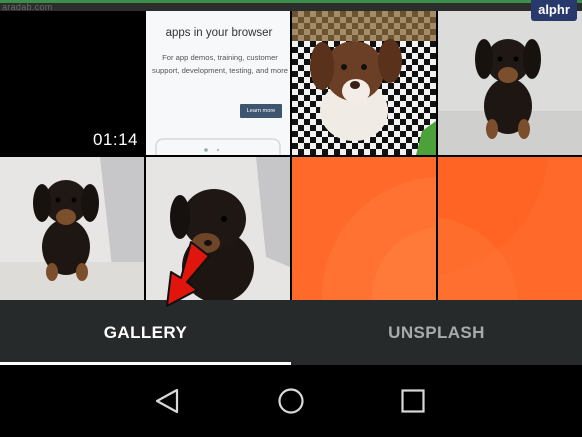 This screenshot has height=437, width=582. Describe the element at coordinates (72, 83) in the screenshot. I see `video-tile: 01:14` at that location.